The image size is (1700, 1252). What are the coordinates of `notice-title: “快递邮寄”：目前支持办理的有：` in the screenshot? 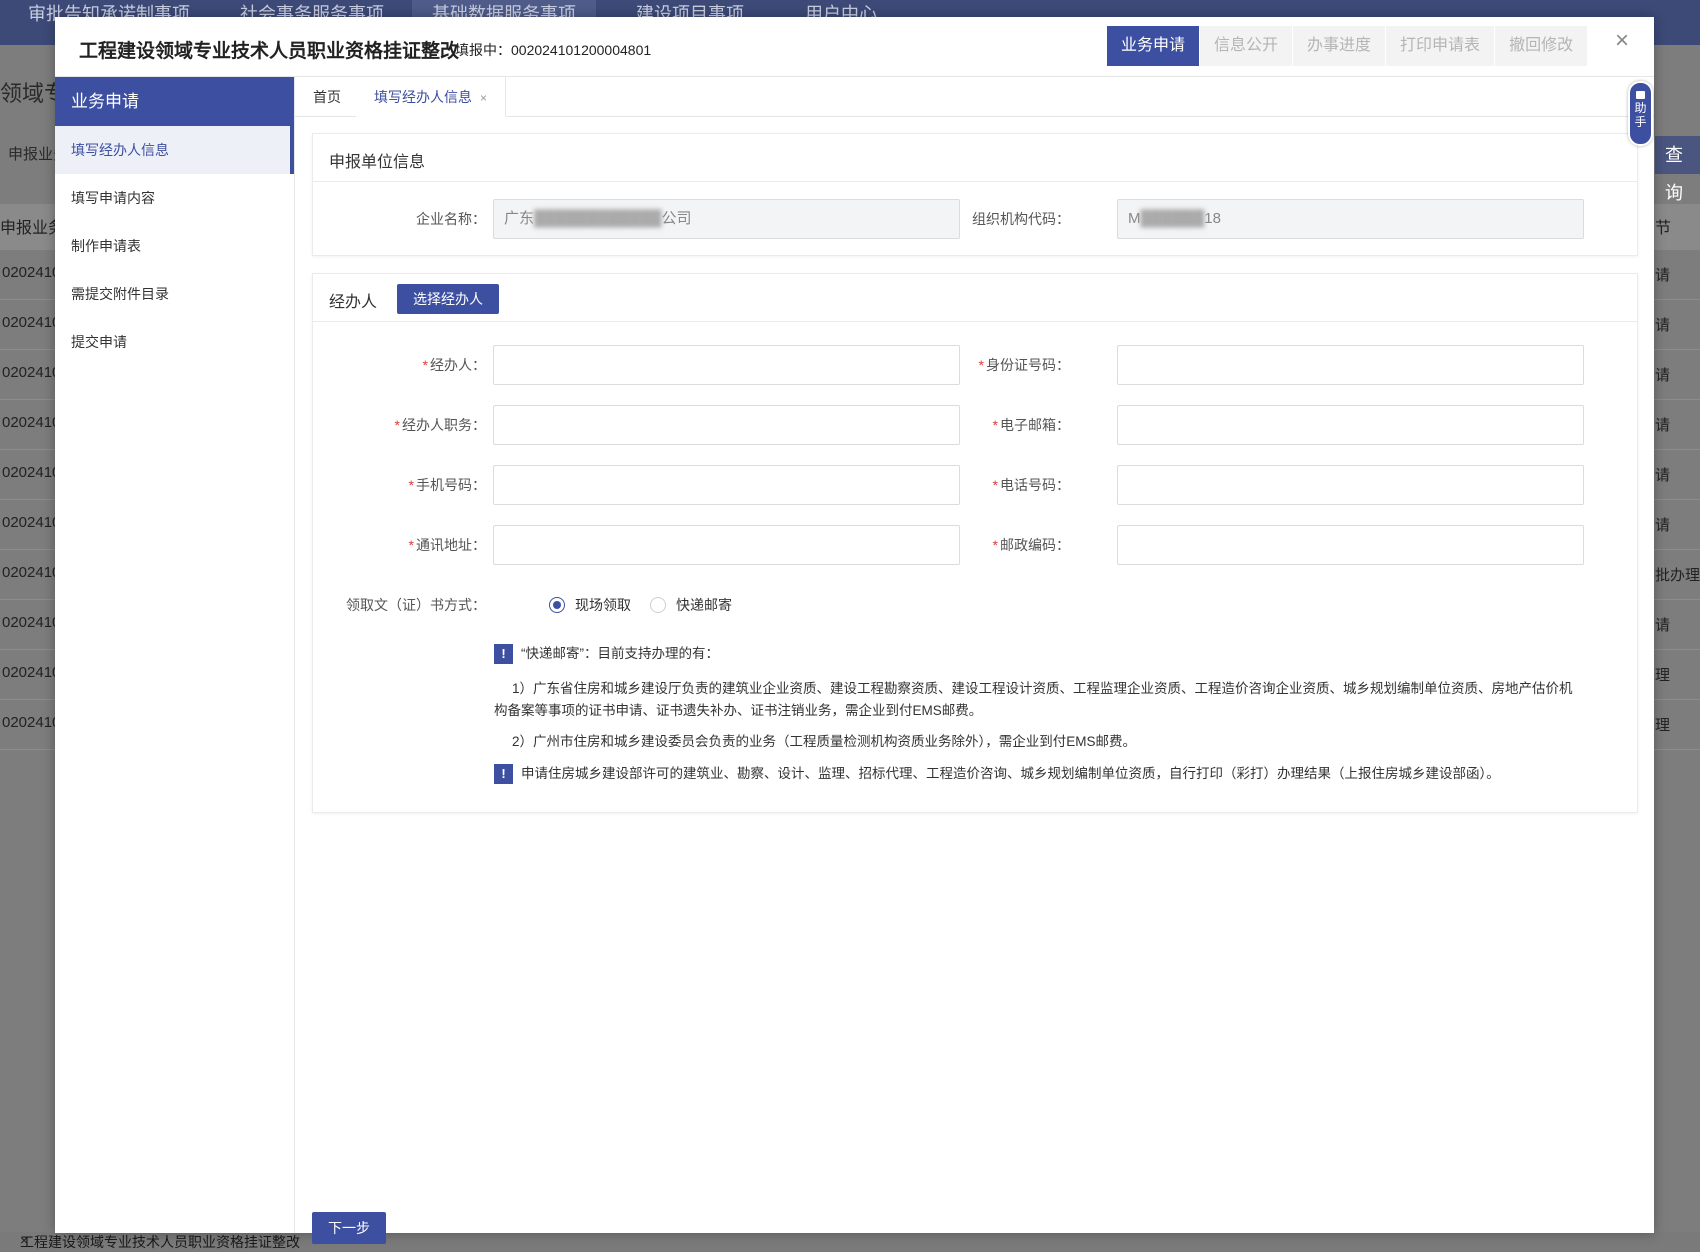 It's located at (620, 653).